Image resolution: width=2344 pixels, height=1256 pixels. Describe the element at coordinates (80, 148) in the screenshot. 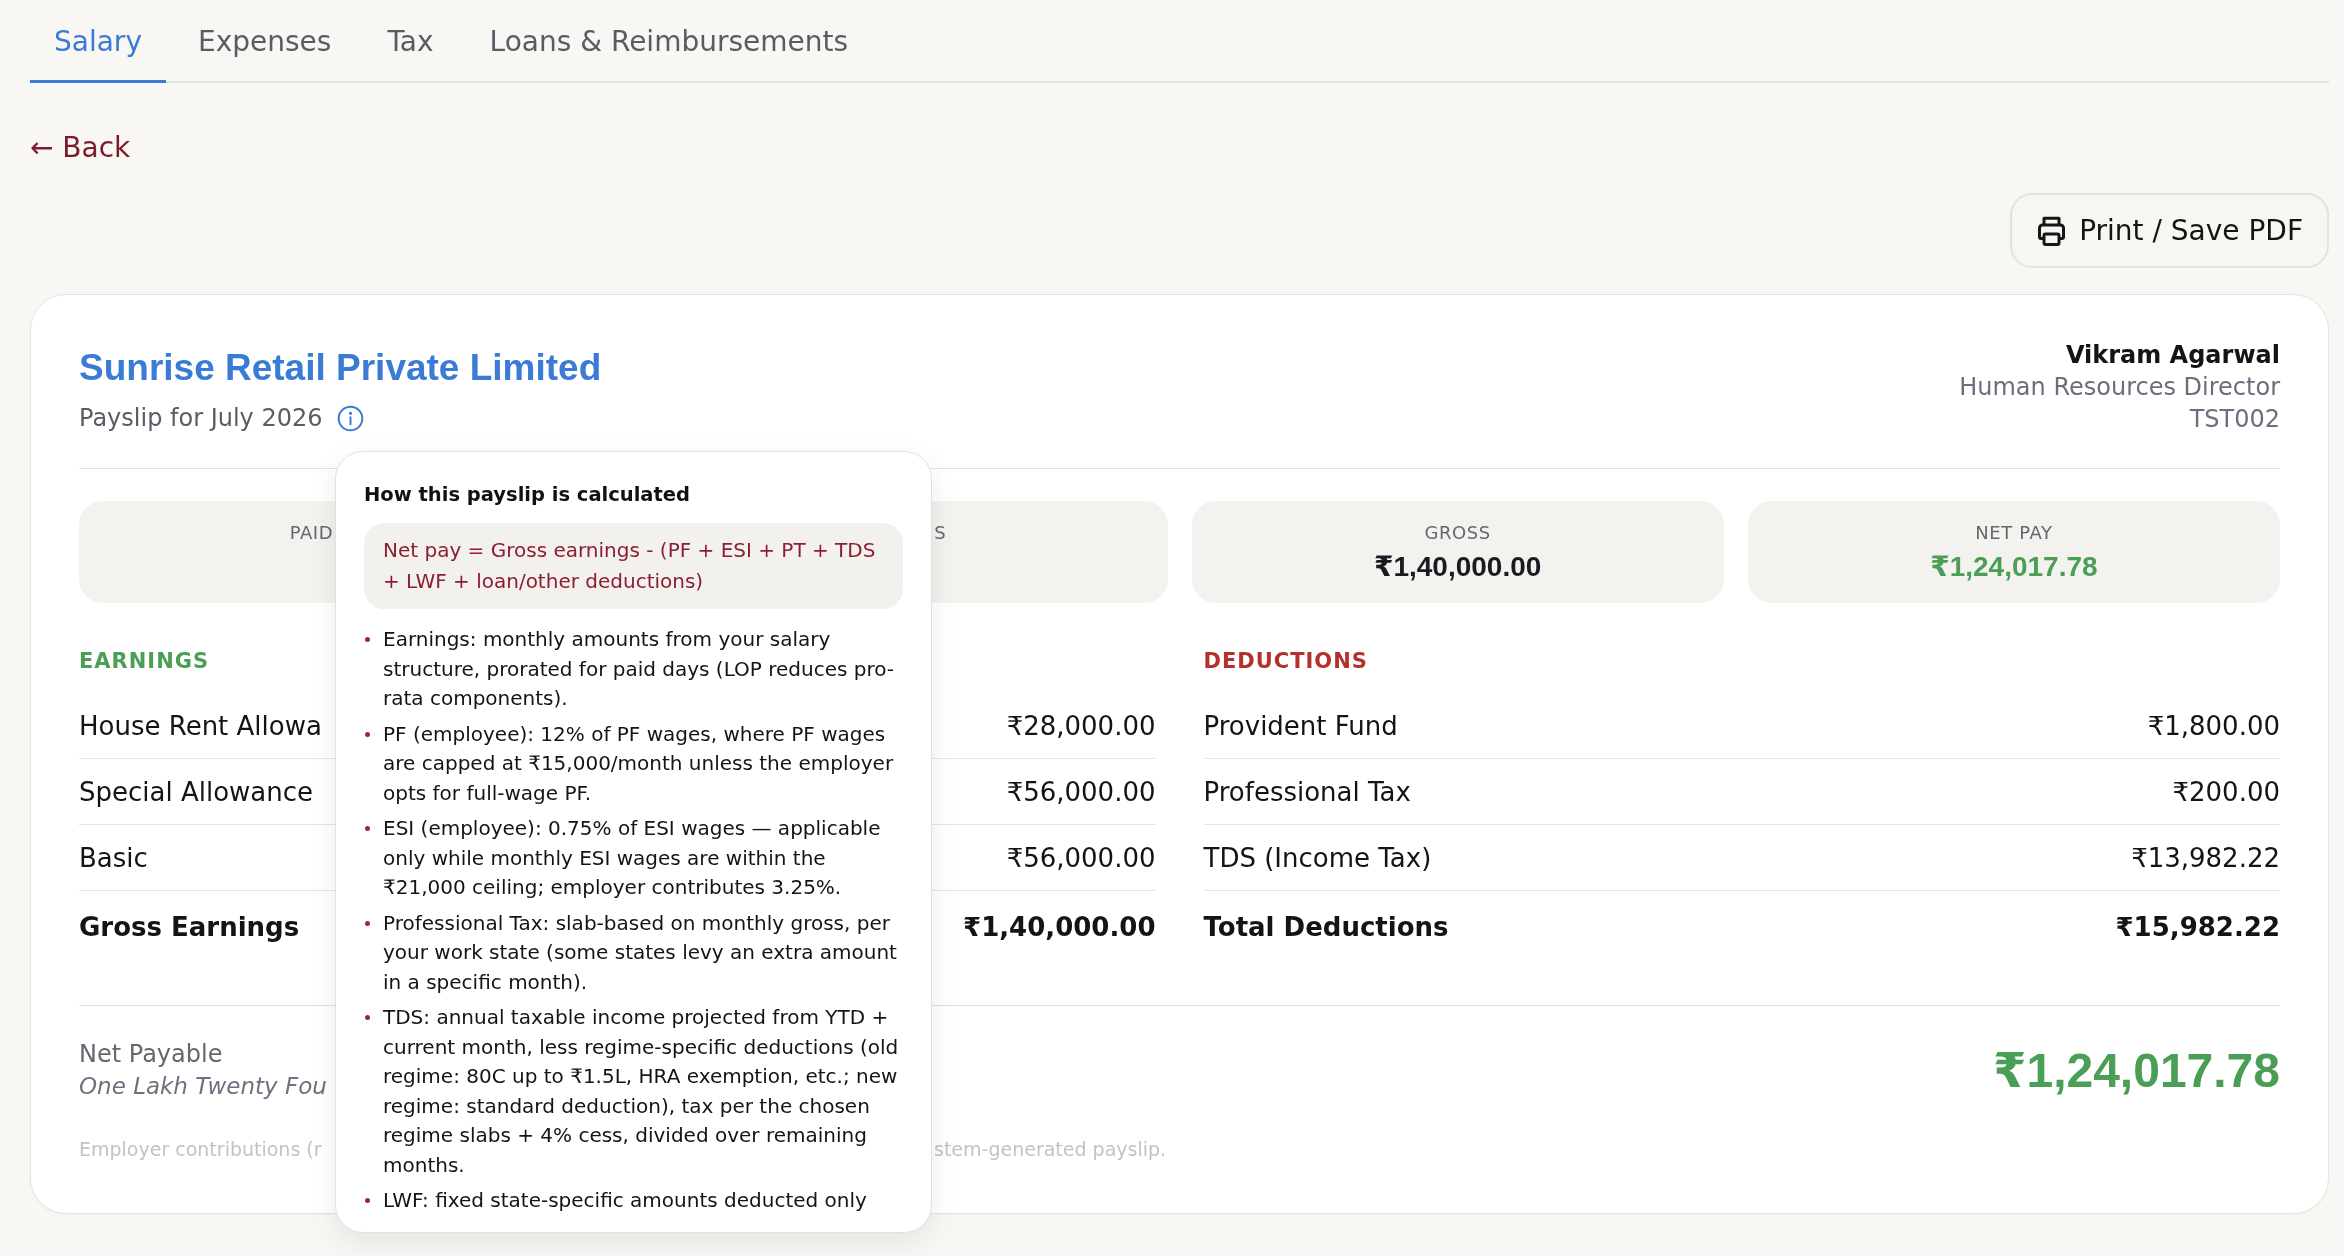

I see `back-link: ← Back` at that location.